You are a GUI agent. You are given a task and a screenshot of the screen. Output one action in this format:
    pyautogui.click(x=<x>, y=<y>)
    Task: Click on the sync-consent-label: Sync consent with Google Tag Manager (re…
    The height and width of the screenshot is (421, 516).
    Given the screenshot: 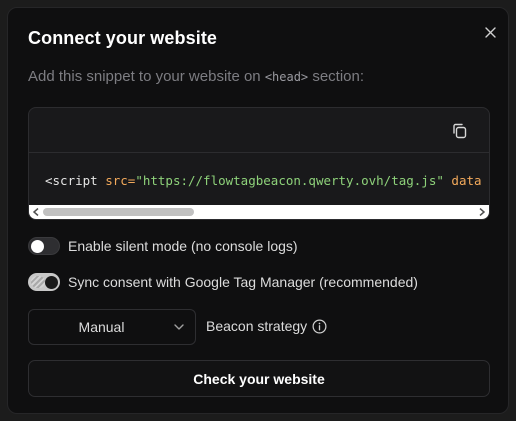 What is the action you would take?
    pyautogui.click(x=243, y=282)
    